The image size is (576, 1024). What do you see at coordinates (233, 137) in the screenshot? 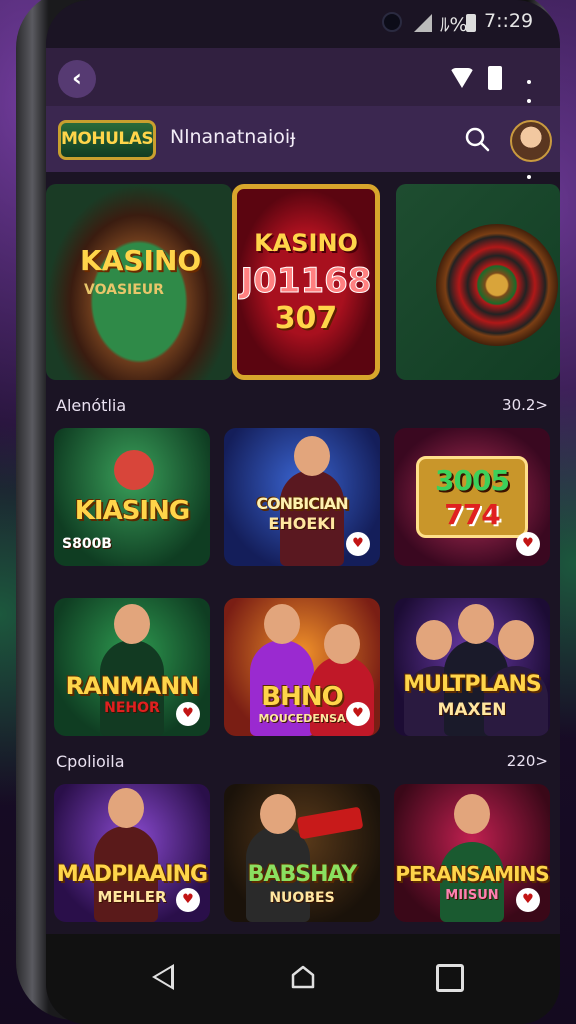
I see `app-title: Nlnanatnaioiɟ` at bounding box center [233, 137].